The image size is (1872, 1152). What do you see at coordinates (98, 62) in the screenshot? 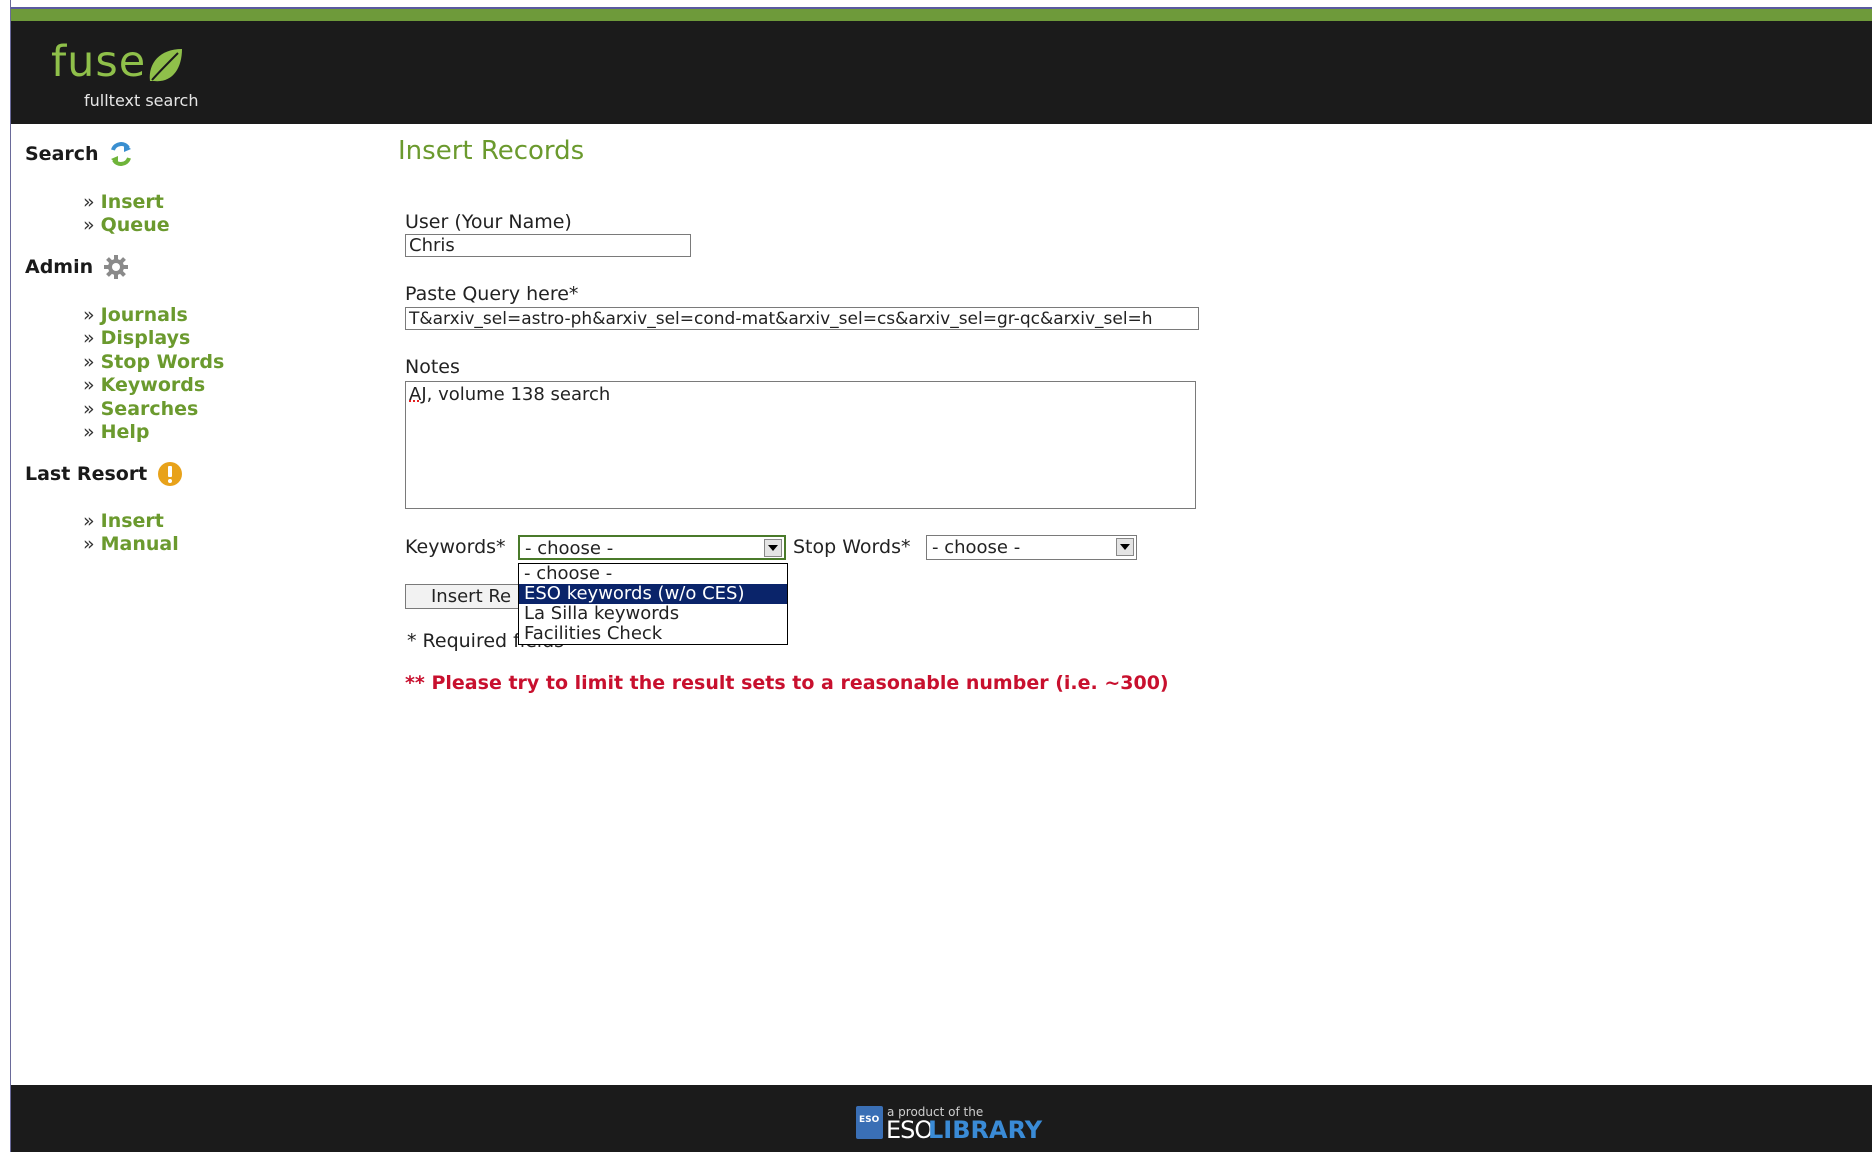
I see `logo-text: fuse` at bounding box center [98, 62].